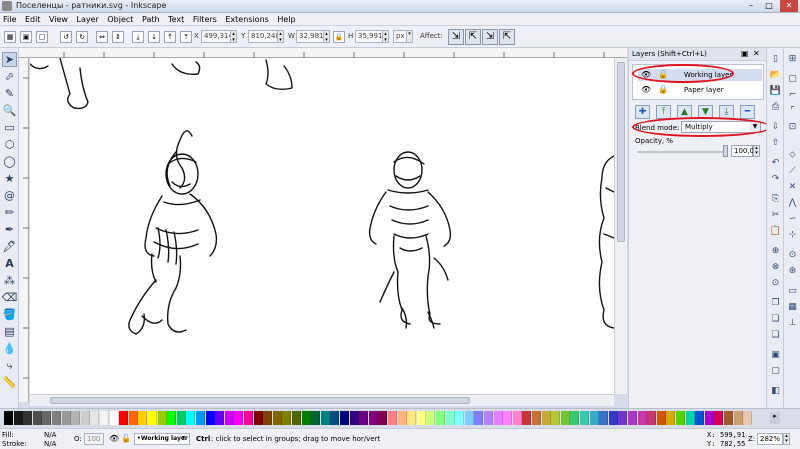  I want to click on text-tool-icon: A, so click(9, 263).